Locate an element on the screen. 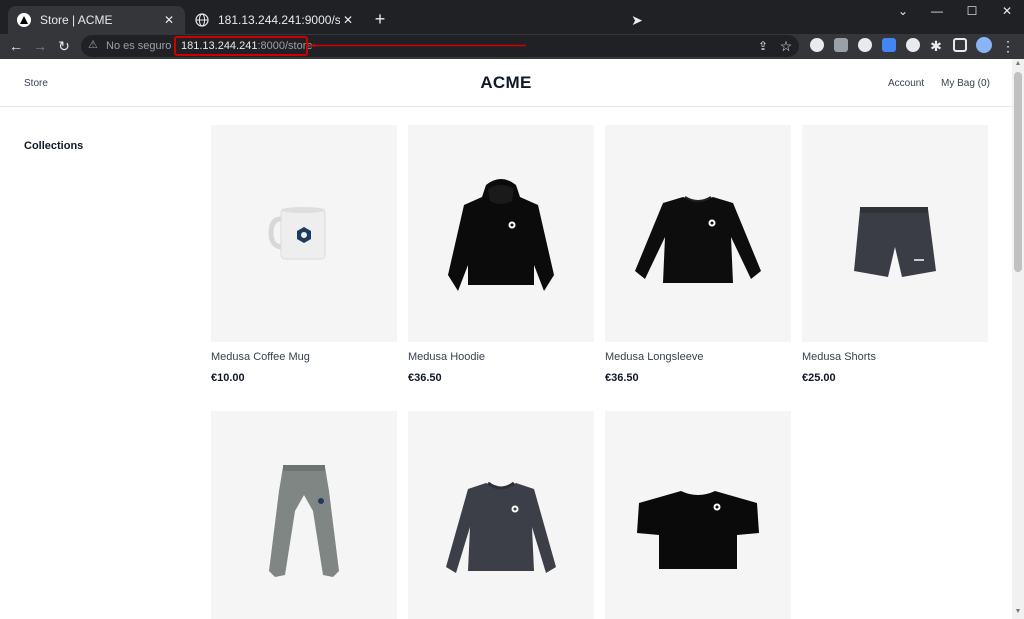 The image size is (1024, 619). profile-avatar is located at coordinates (984, 45).